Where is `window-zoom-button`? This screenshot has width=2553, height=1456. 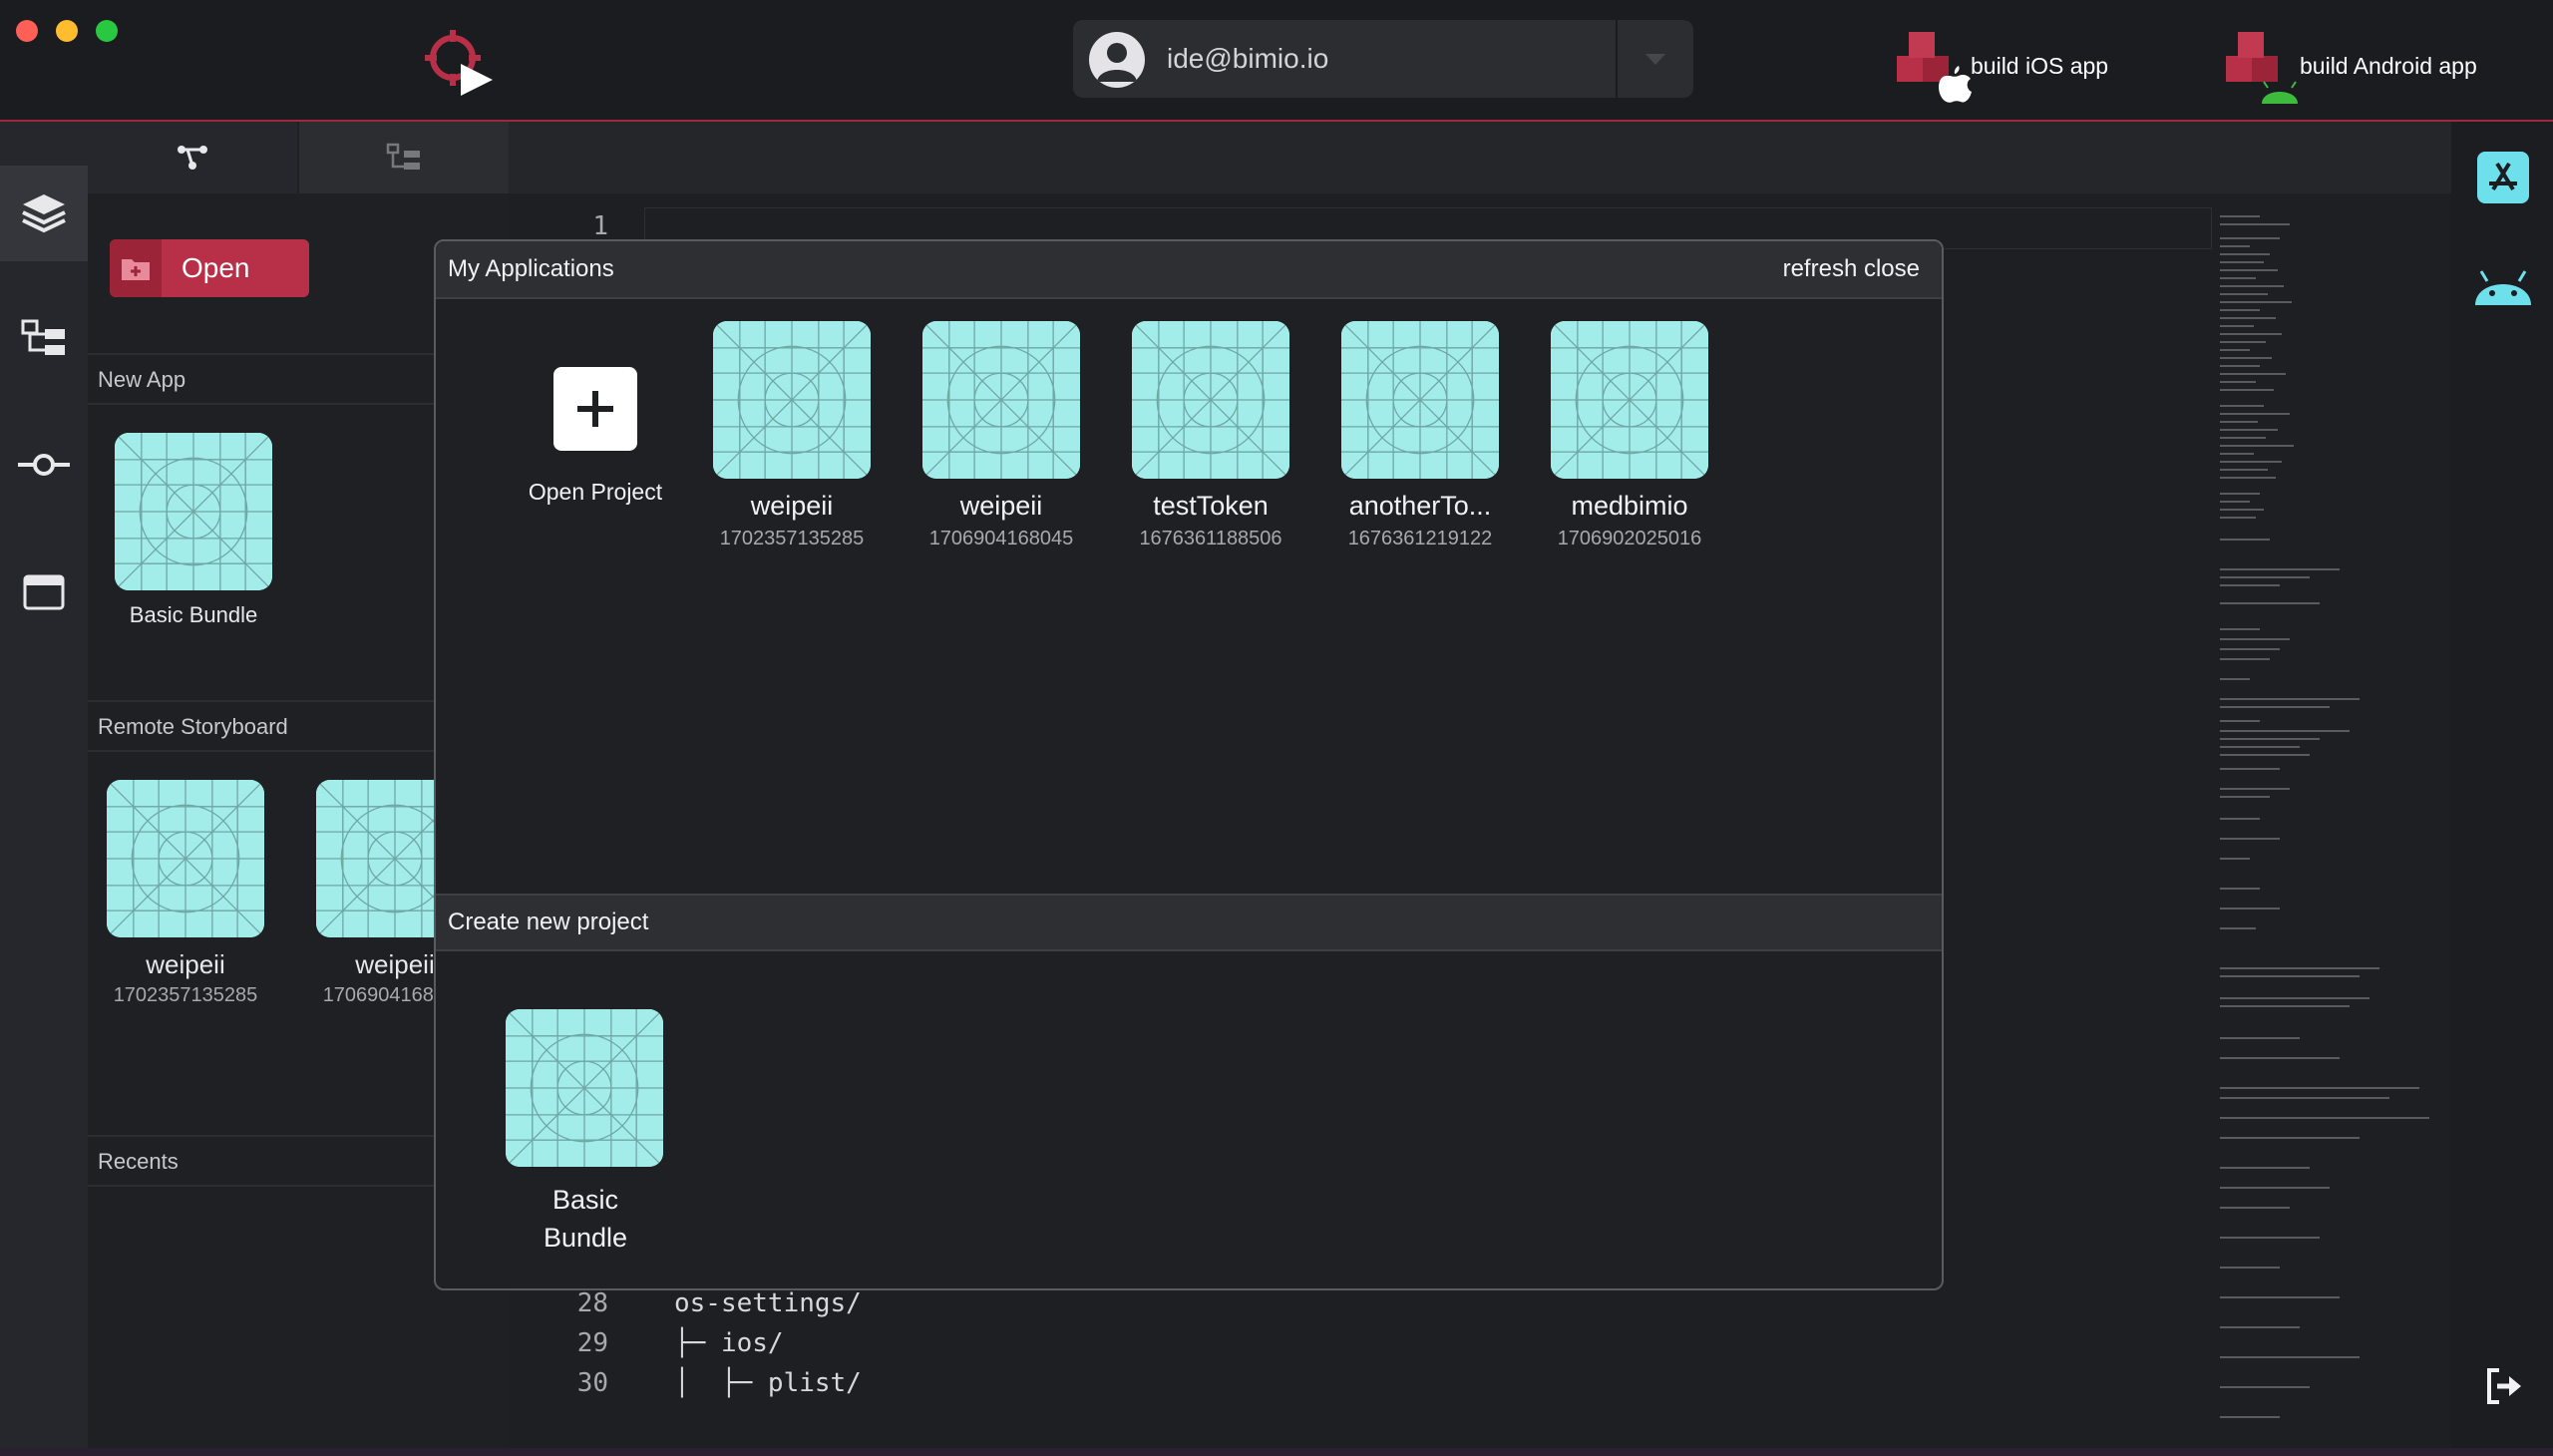
window-zoom-button is located at coordinates (107, 31).